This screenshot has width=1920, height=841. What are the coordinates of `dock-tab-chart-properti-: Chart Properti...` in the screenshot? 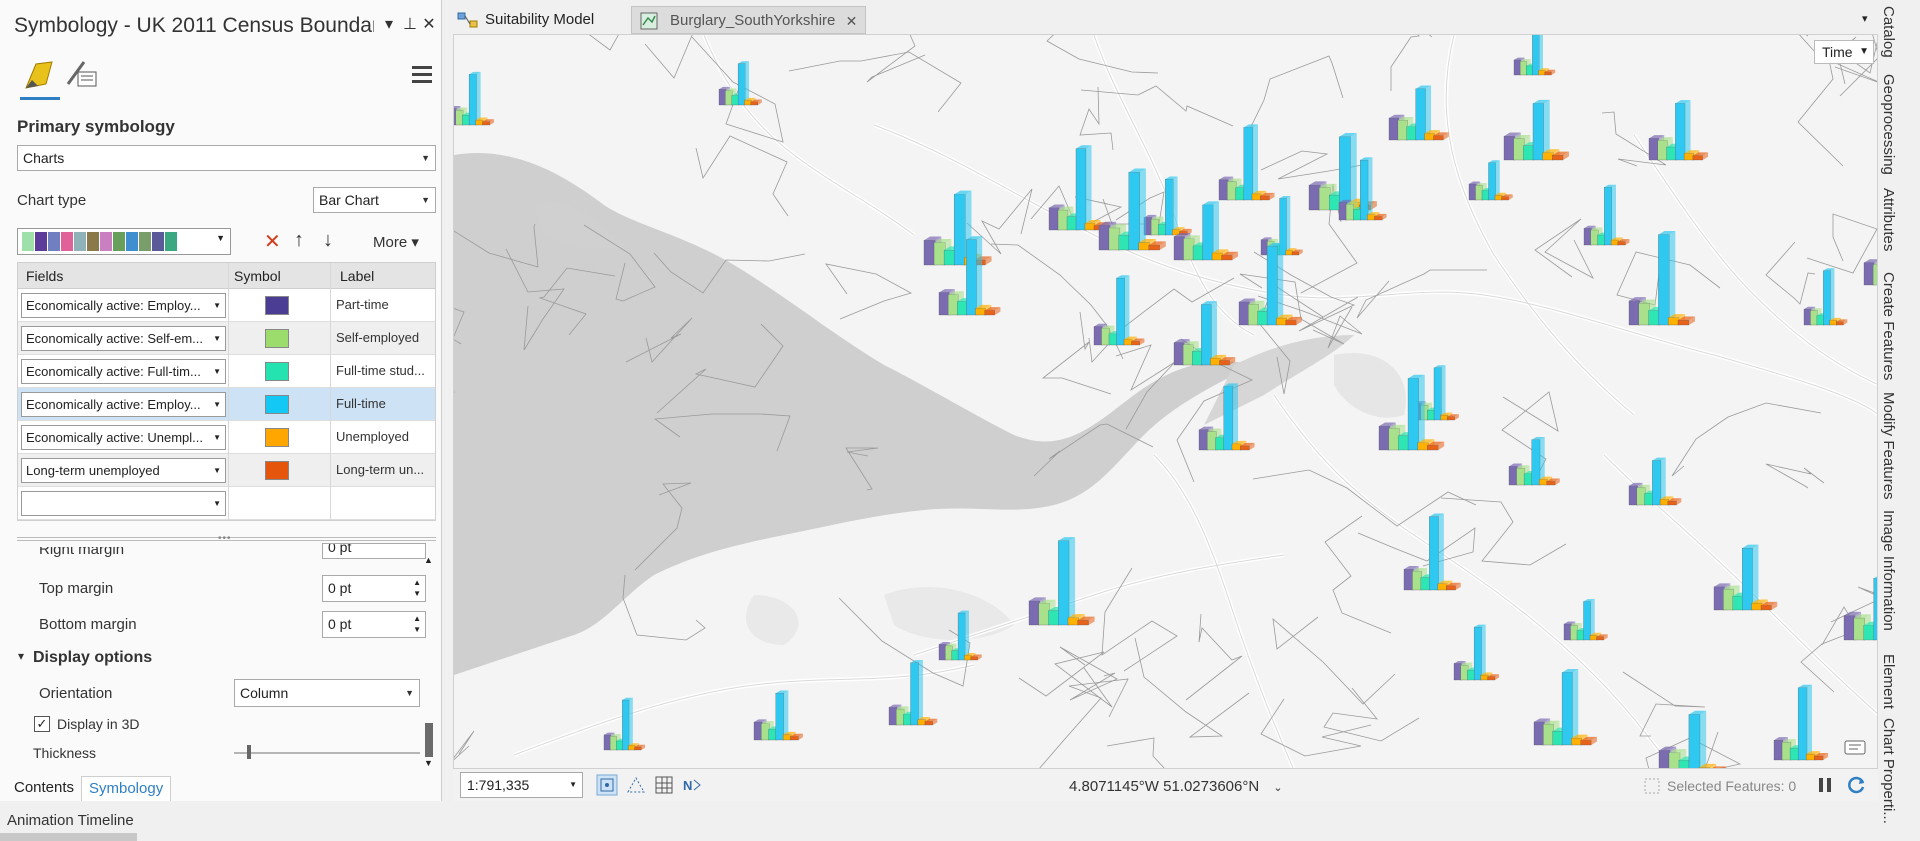 It's located at (1888, 771).